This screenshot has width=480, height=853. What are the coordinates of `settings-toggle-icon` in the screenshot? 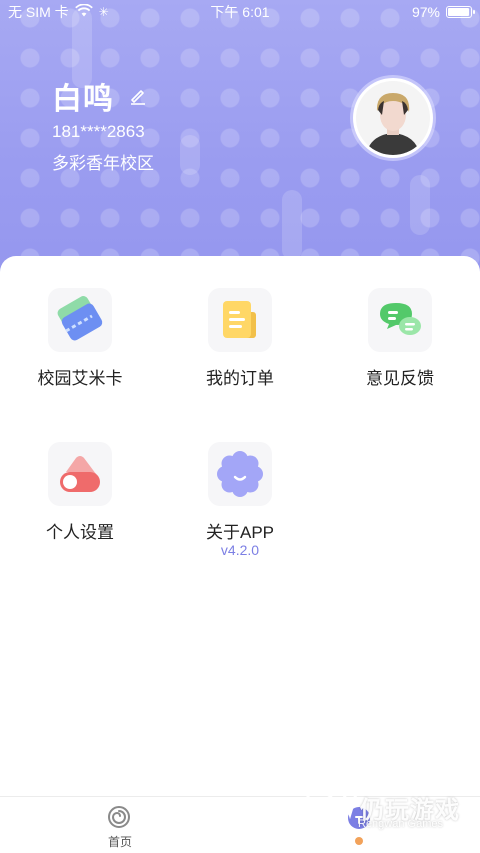 It's located at (80, 474).